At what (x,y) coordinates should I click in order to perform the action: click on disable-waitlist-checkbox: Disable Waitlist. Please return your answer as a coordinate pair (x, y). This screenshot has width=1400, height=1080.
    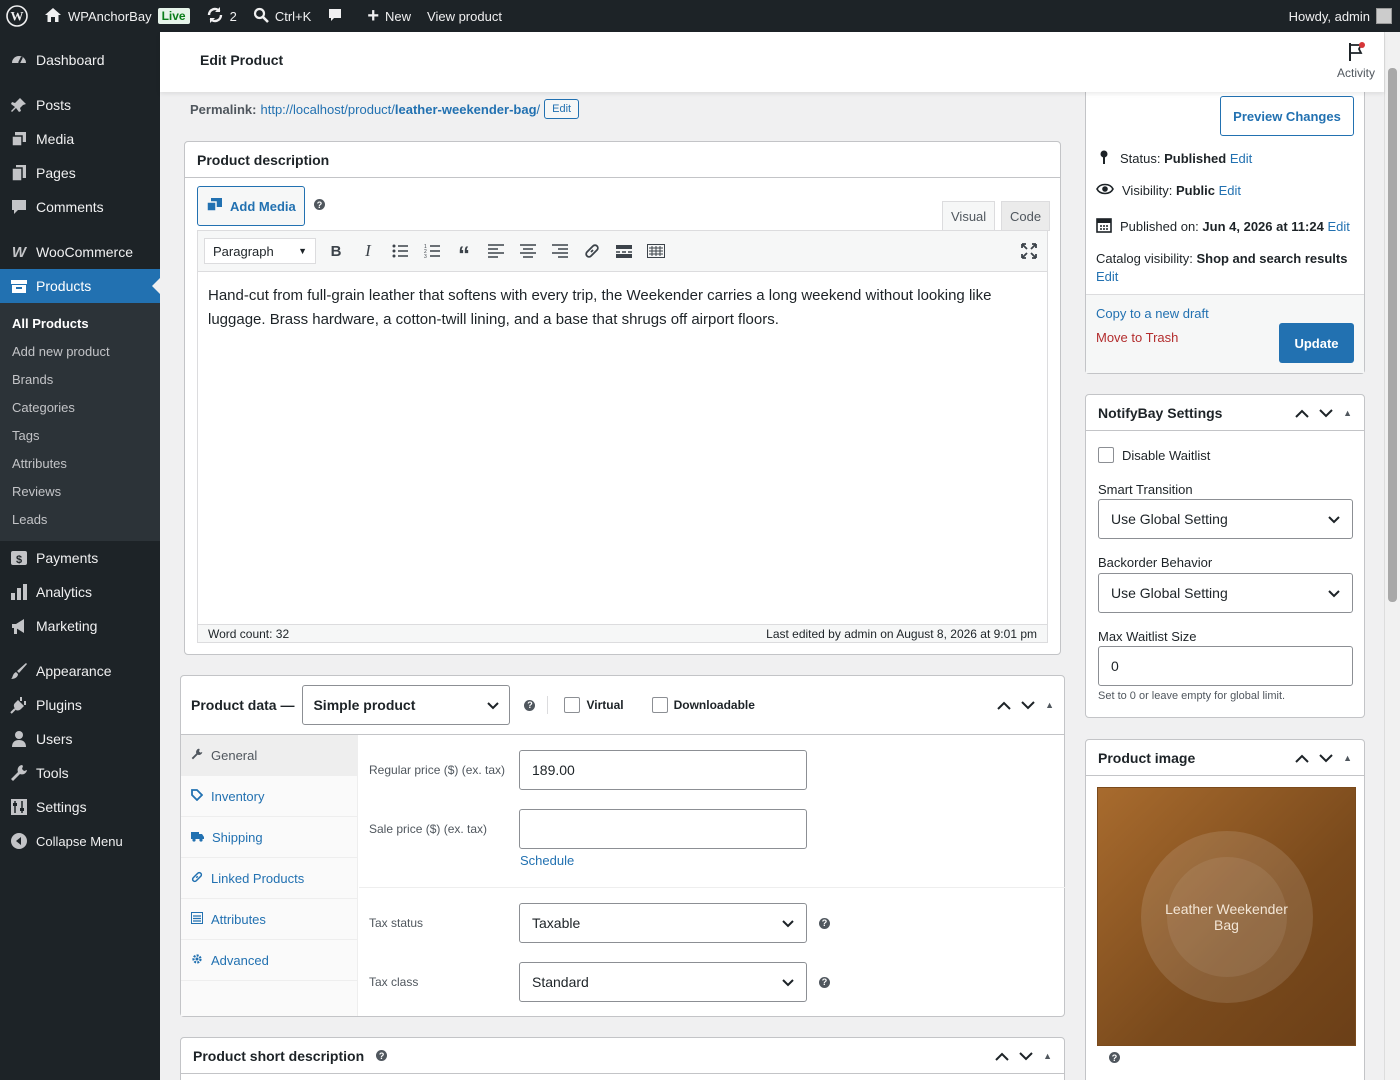
    Looking at the image, I should click on (1154, 455).